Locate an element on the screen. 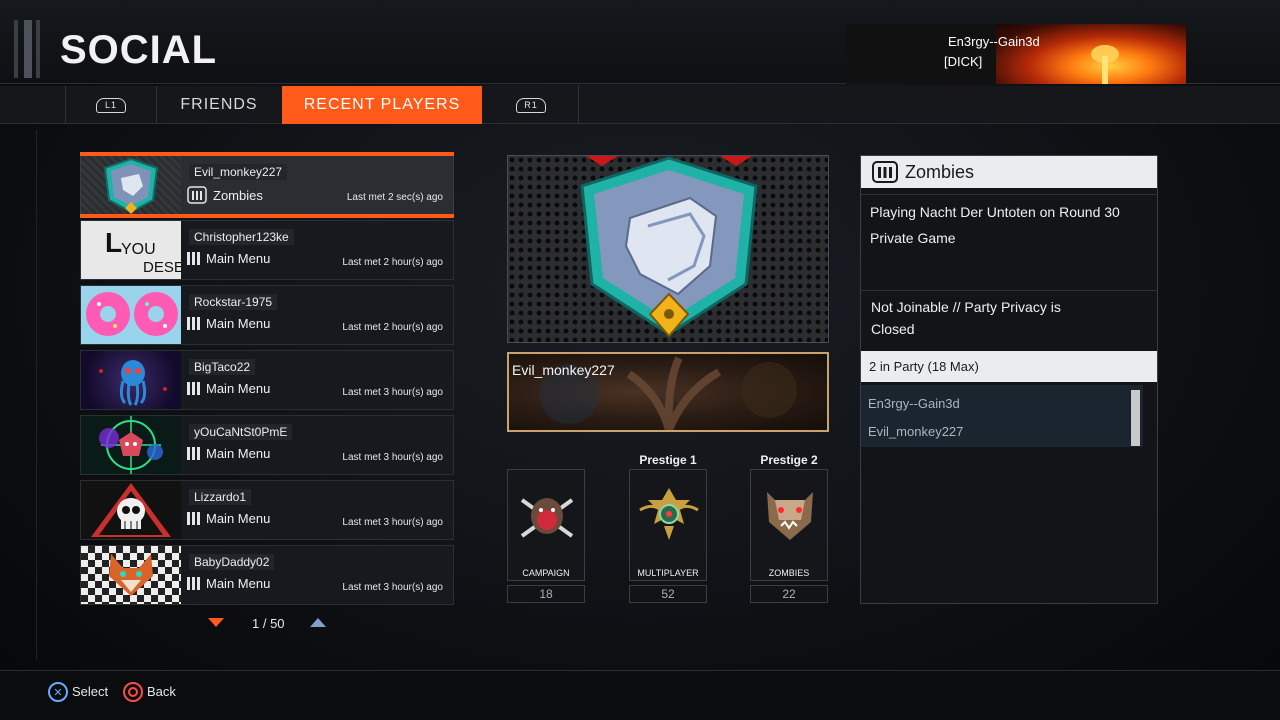 The width and height of the screenshot is (1280, 720). tab-friends: FRIENDS is located at coordinates (219, 105).